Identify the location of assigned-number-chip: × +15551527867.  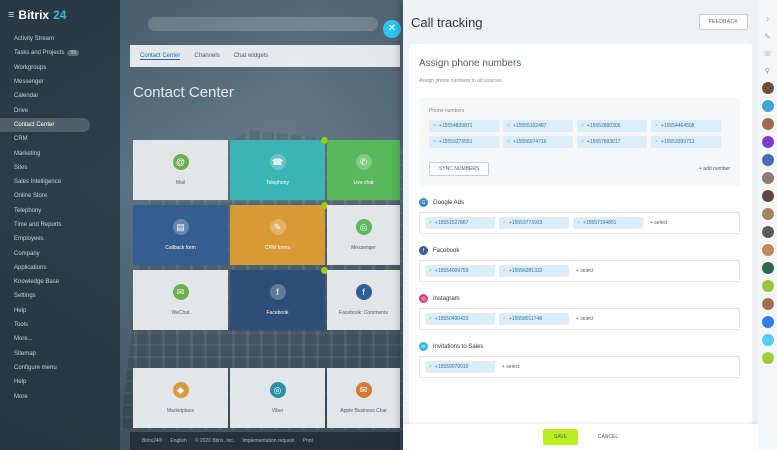
(460, 223).